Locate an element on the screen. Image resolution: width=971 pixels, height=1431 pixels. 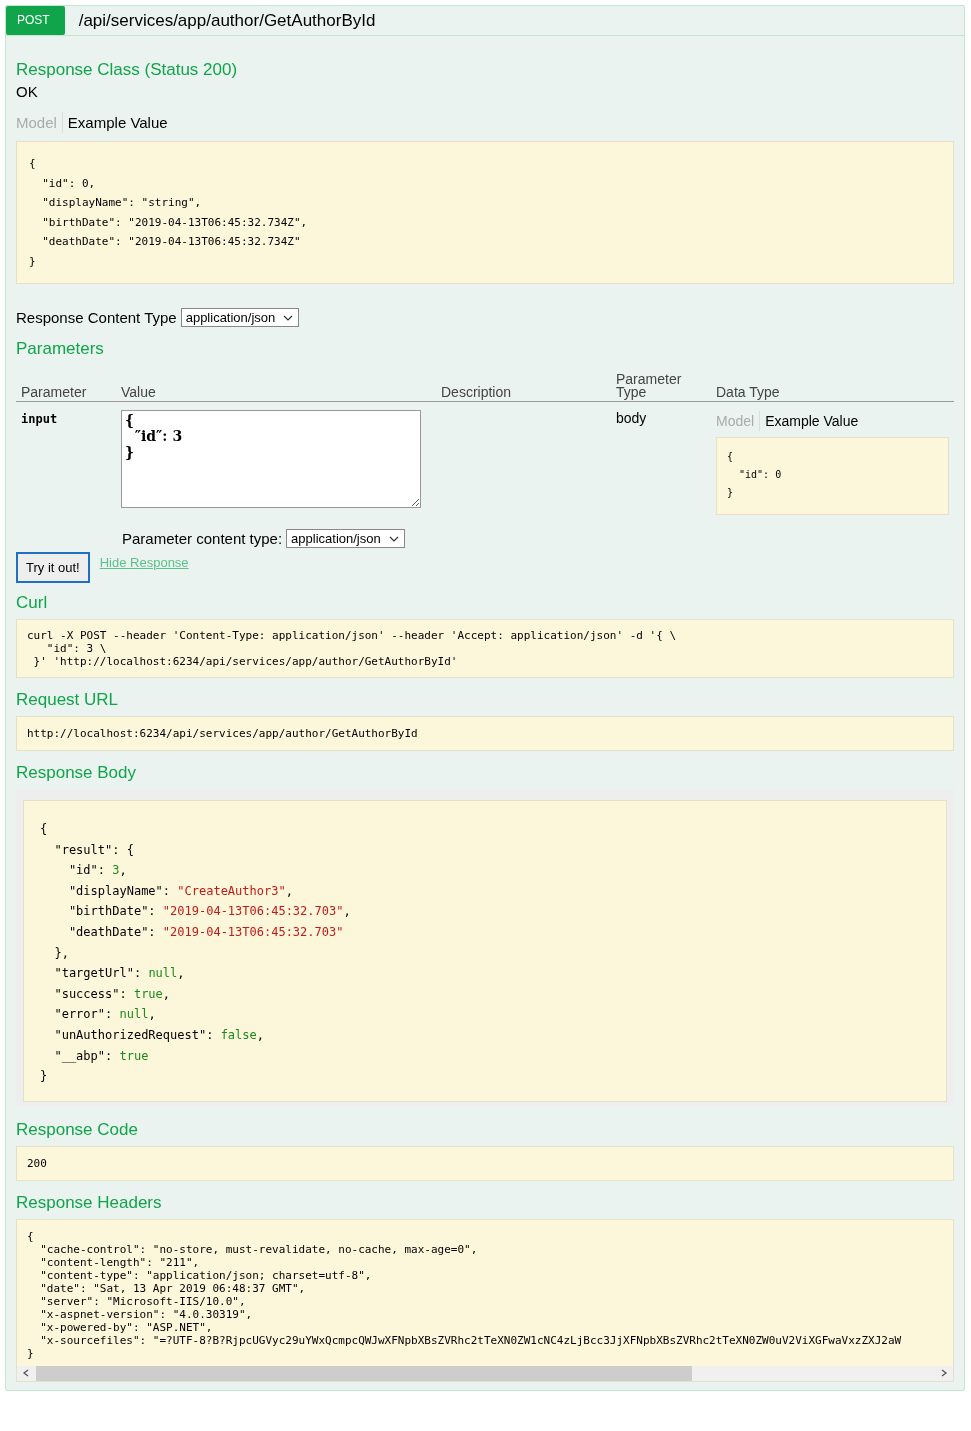
parameter-name: input is located at coordinates (39, 419).